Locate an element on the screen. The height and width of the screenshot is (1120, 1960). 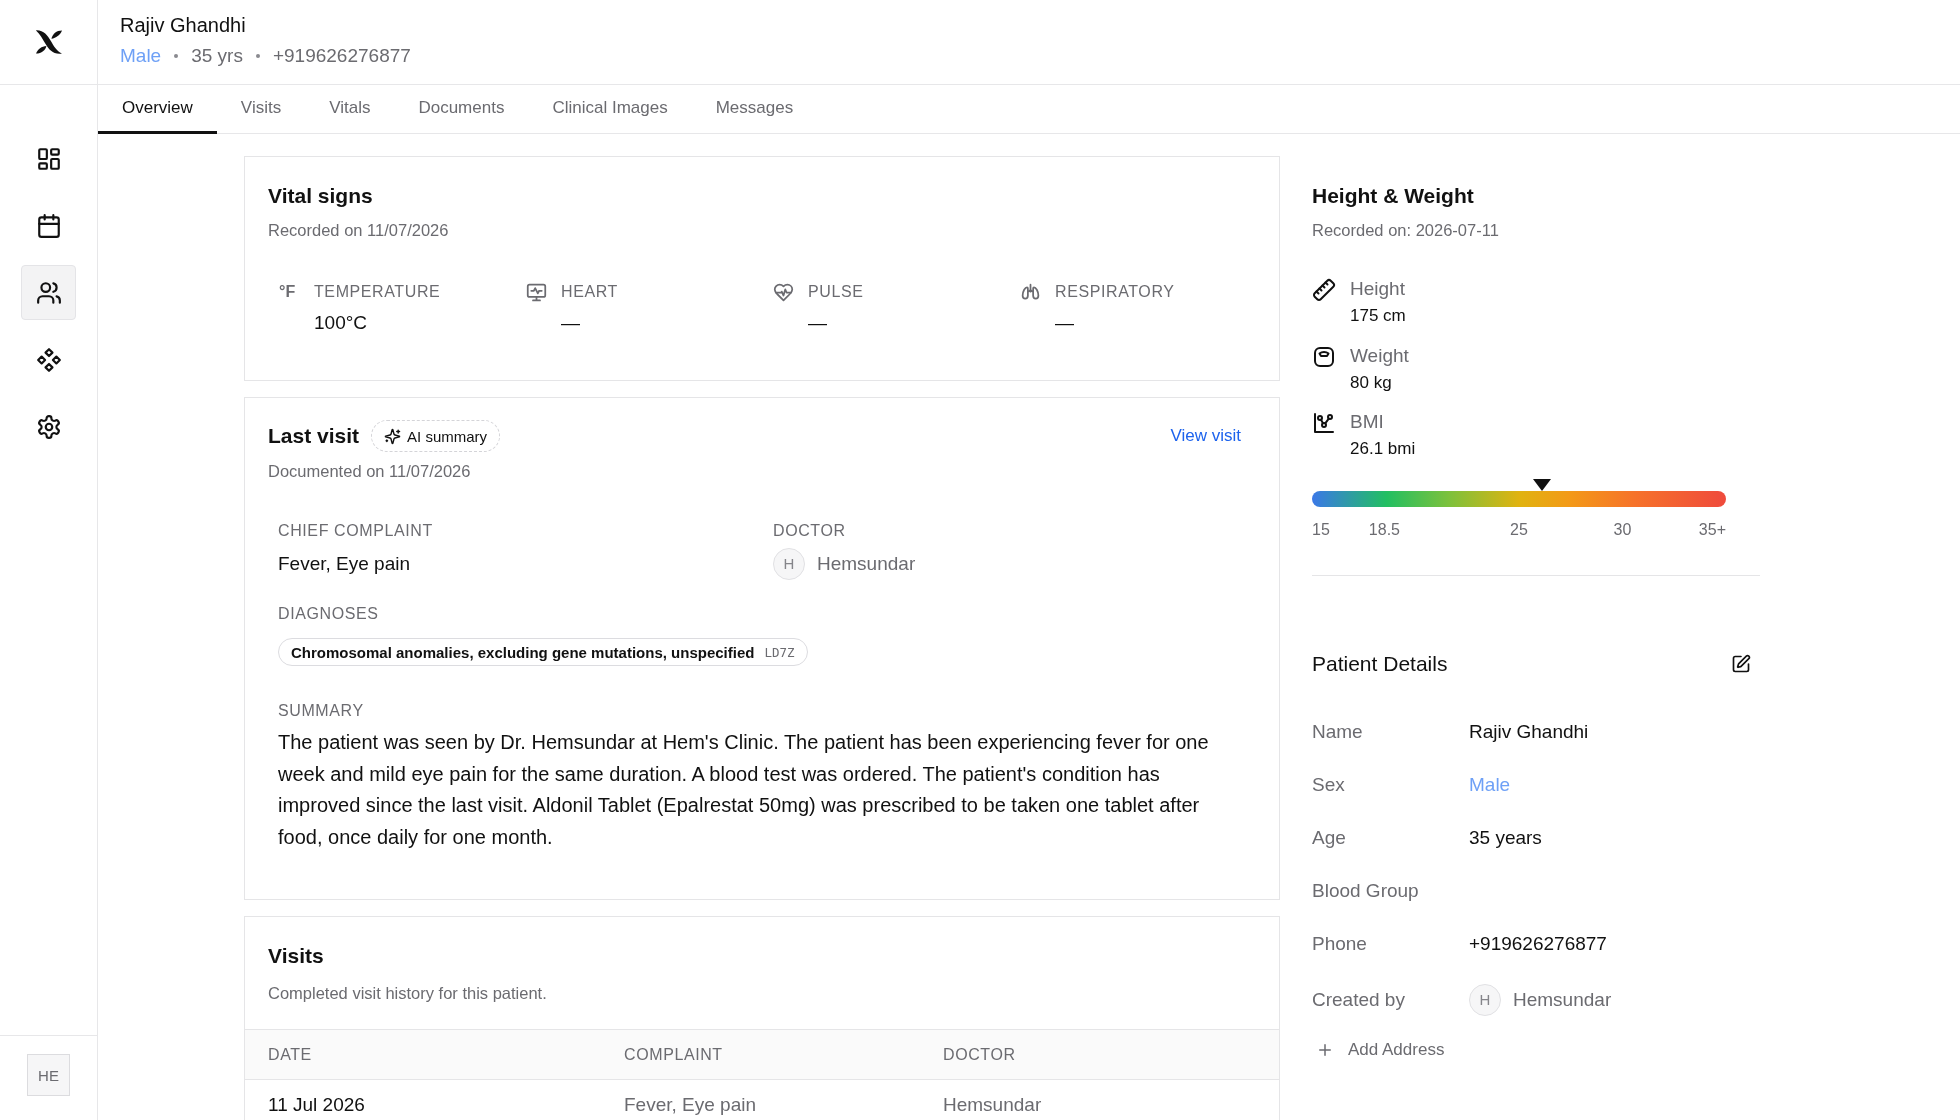
field-value: Male is located at coordinates (1490, 785).